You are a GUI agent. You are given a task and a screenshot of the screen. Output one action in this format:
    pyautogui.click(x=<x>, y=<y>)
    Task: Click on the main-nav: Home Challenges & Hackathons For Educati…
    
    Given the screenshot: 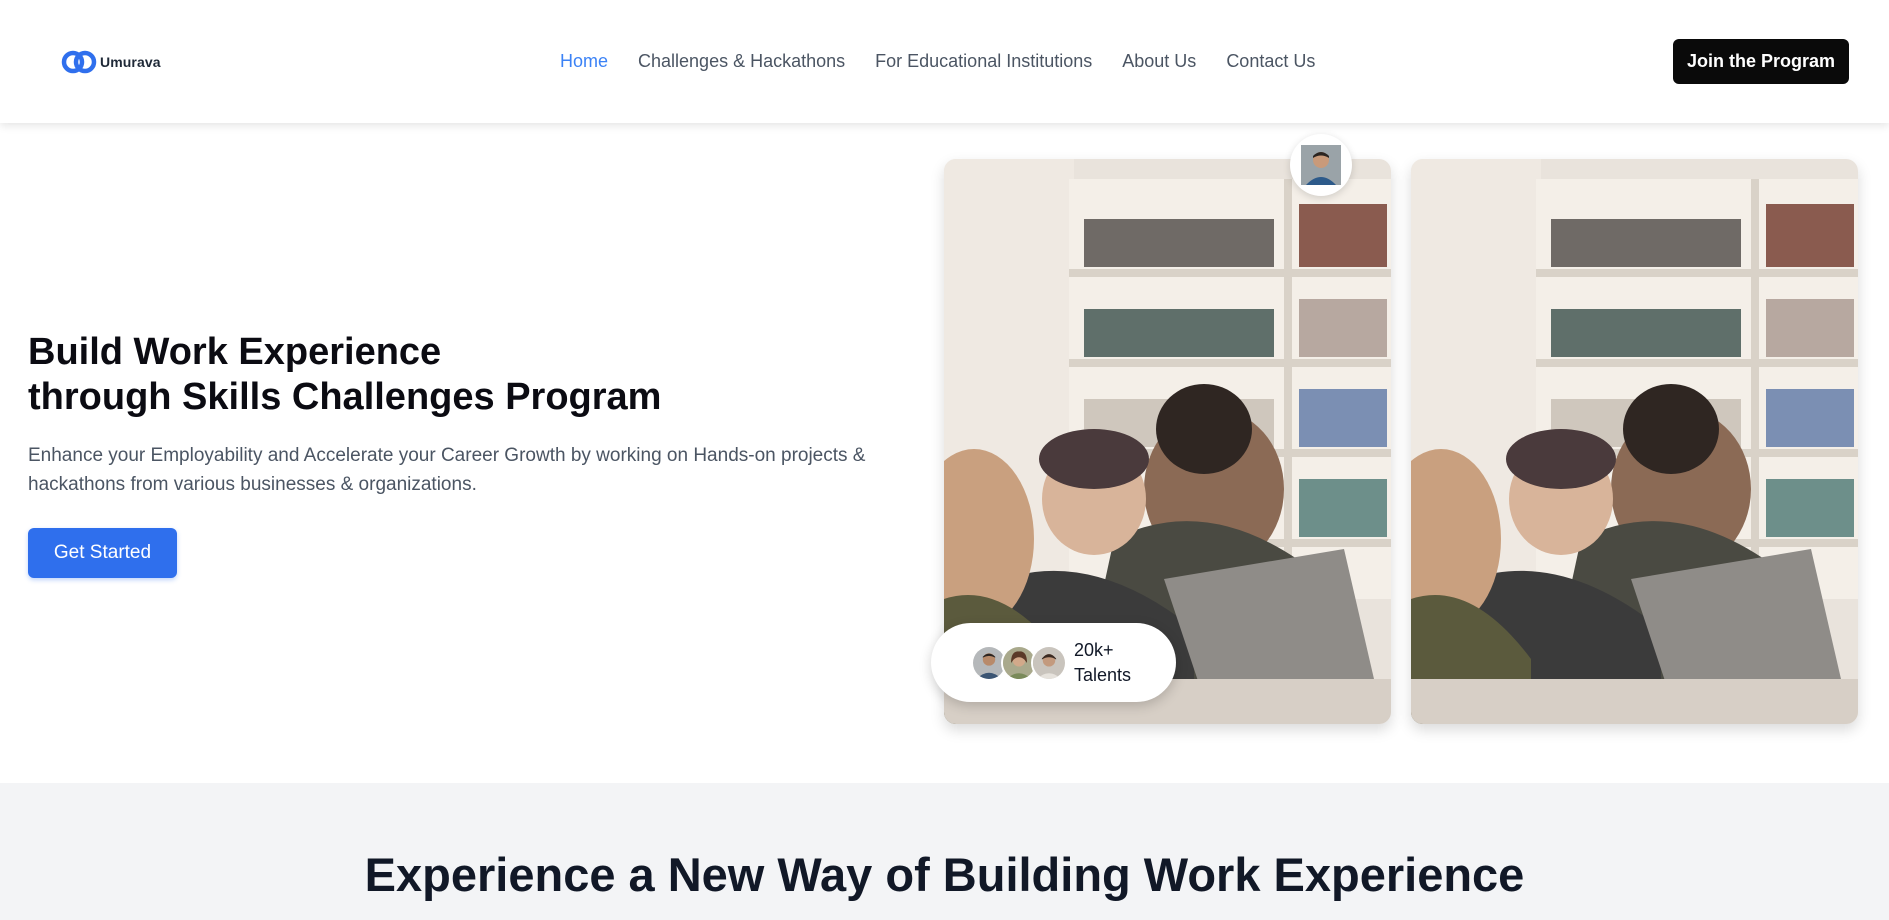 What is the action you would take?
    pyautogui.click(x=937, y=61)
    